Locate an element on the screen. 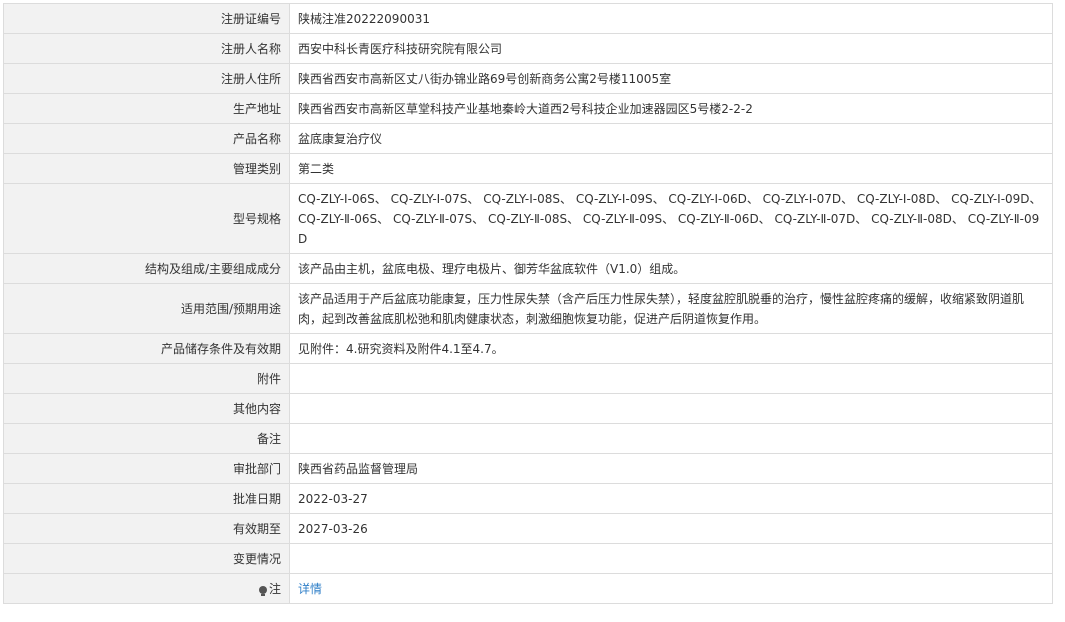 The width and height of the screenshot is (1065, 622). row-remarks: 备注 is located at coordinates (528, 438).